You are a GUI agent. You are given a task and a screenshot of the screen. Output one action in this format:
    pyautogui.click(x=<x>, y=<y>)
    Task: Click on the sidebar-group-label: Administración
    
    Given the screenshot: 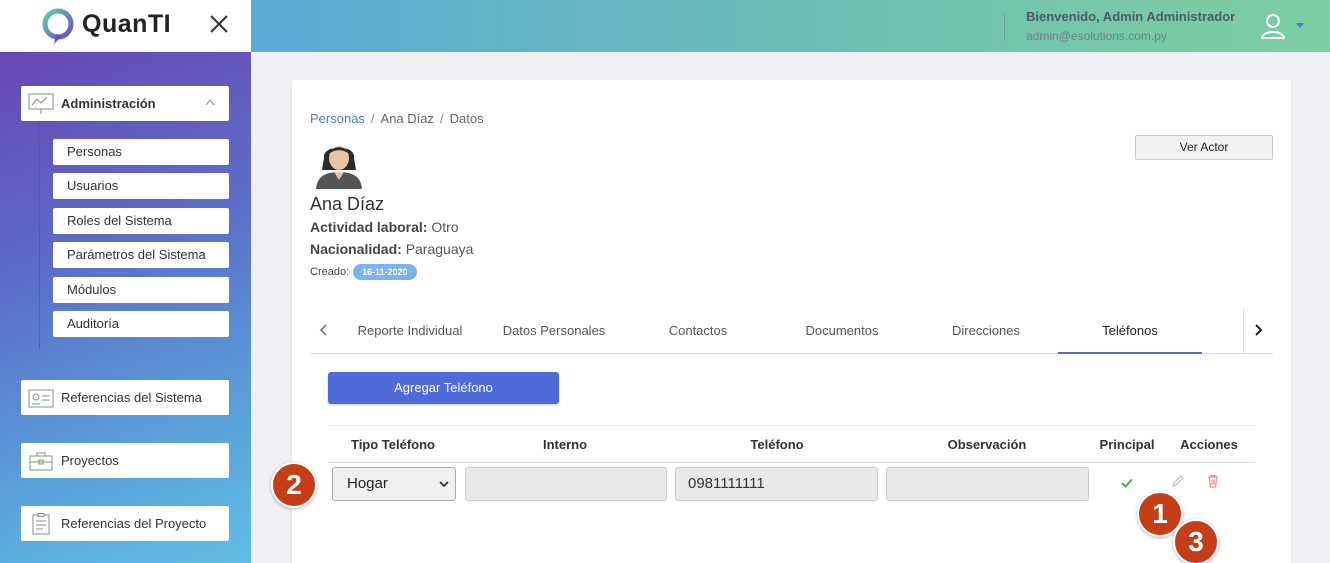 What is the action you would take?
    pyautogui.click(x=108, y=103)
    